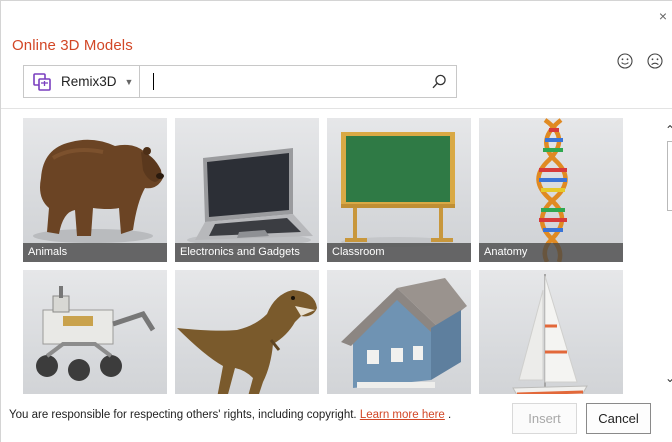 The width and height of the screenshot is (672, 442). Describe the element at coordinates (450, 415) in the screenshot. I see `notice-period: .` at that location.